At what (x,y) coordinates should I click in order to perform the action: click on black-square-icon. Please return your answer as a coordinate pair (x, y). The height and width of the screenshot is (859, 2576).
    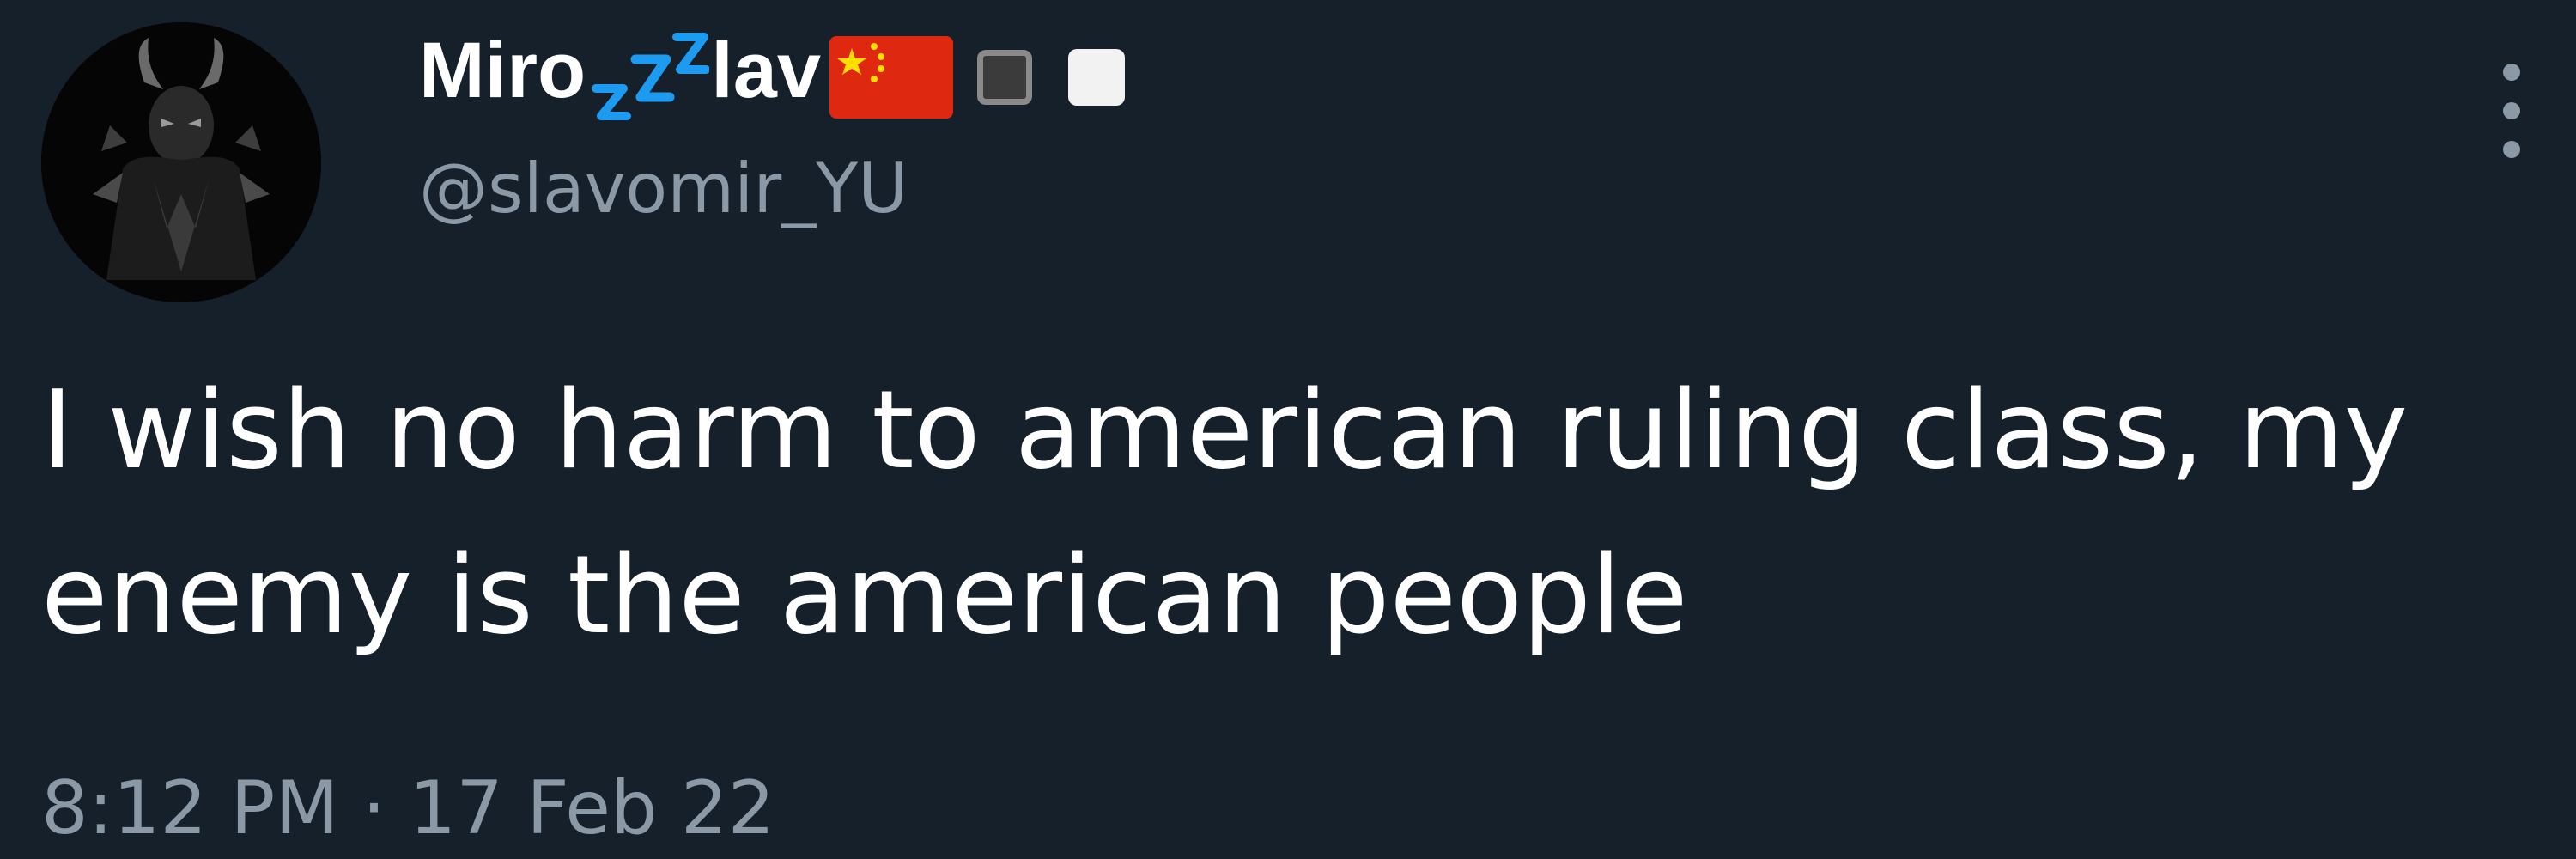
    Looking at the image, I should click on (1005, 78).